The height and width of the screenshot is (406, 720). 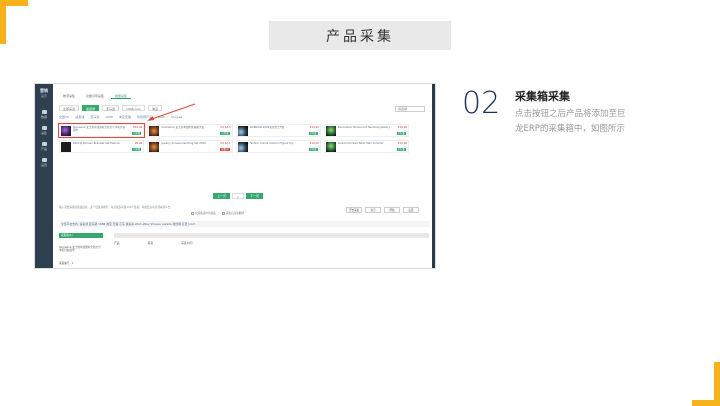 I want to click on corner-decoration-top-left, so click(x=14, y=22).